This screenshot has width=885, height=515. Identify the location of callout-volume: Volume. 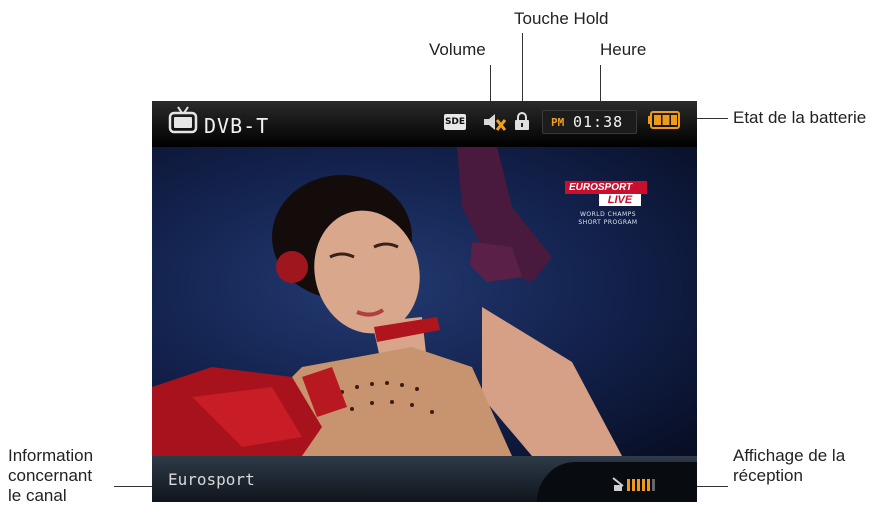
(457, 50).